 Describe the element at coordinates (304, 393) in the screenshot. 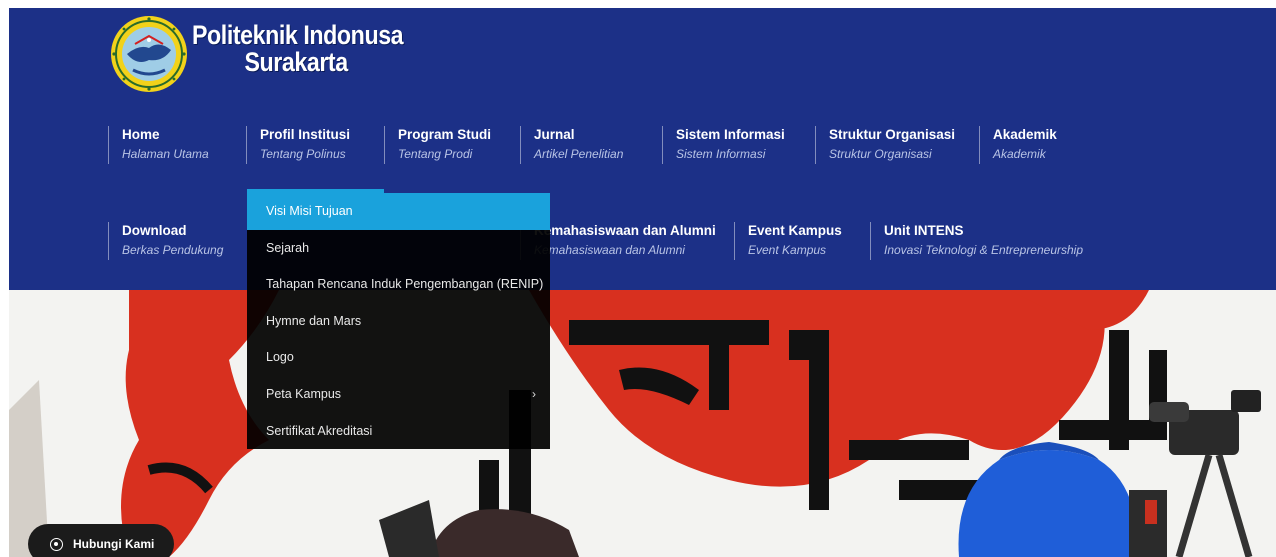

I see `dropdown-item-label: Peta Kampus` at that location.